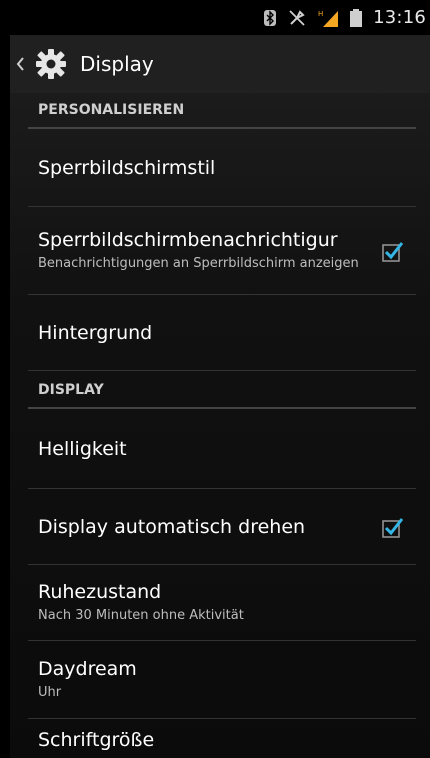 The height and width of the screenshot is (758, 430). Describe the element at coordinates (222, 738) in the screenshot. I see `list-item-font-size: Schriftgröße` at that location.